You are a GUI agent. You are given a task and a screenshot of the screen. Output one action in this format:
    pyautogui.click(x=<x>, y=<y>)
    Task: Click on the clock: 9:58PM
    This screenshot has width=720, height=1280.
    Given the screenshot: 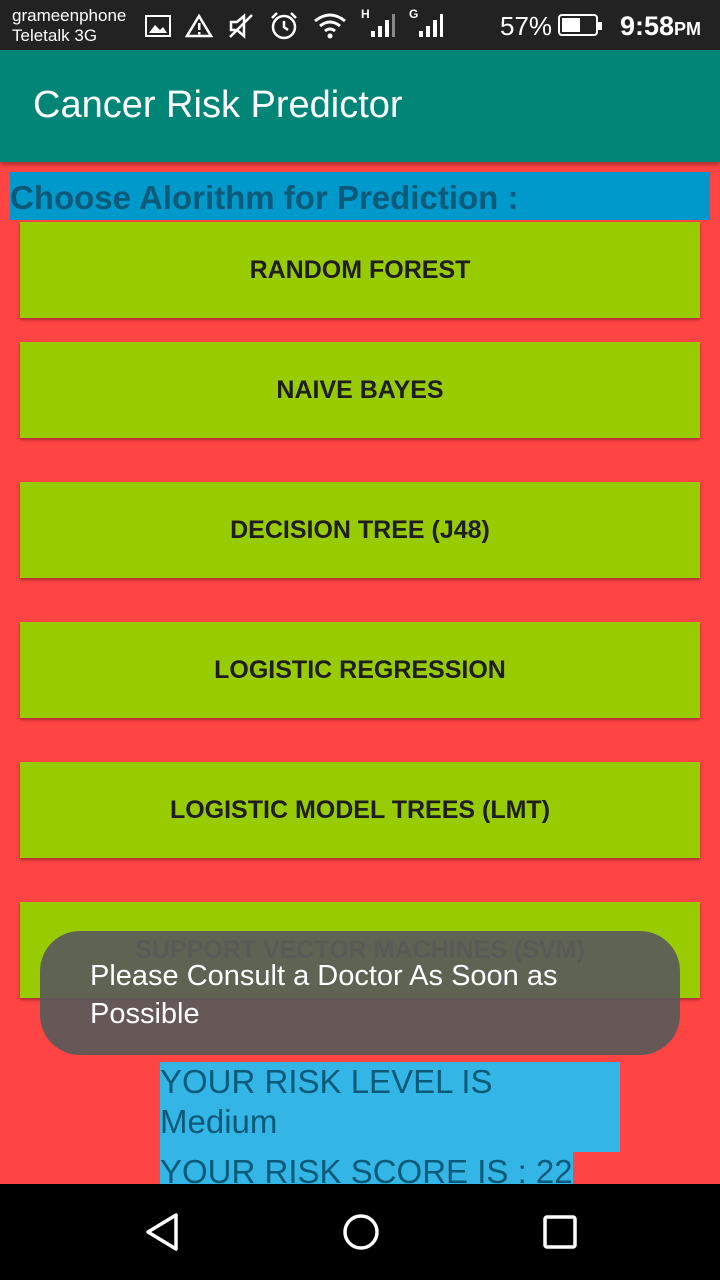 What is the action you would take?
    pyautogui.click(x=660, y=27)
    